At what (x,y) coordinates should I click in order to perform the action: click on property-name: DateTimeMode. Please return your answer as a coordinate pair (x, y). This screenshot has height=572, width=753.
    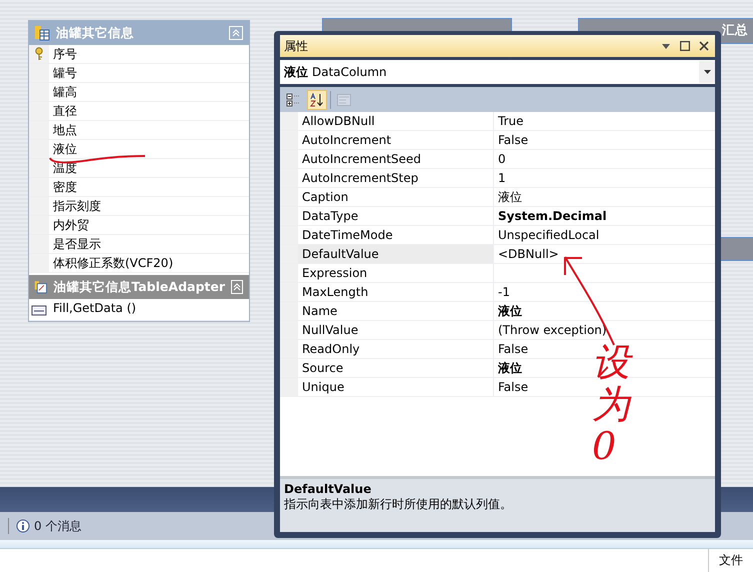
    Looking at the image, I should click on (396, 235).